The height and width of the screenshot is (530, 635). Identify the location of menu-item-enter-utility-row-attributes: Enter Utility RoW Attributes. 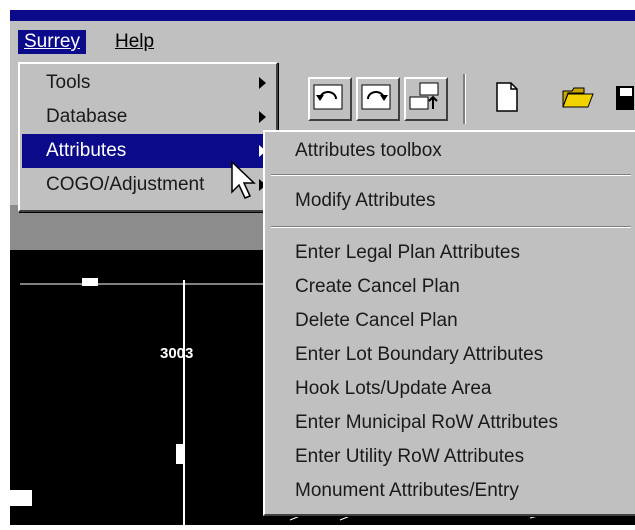
(451, 457).